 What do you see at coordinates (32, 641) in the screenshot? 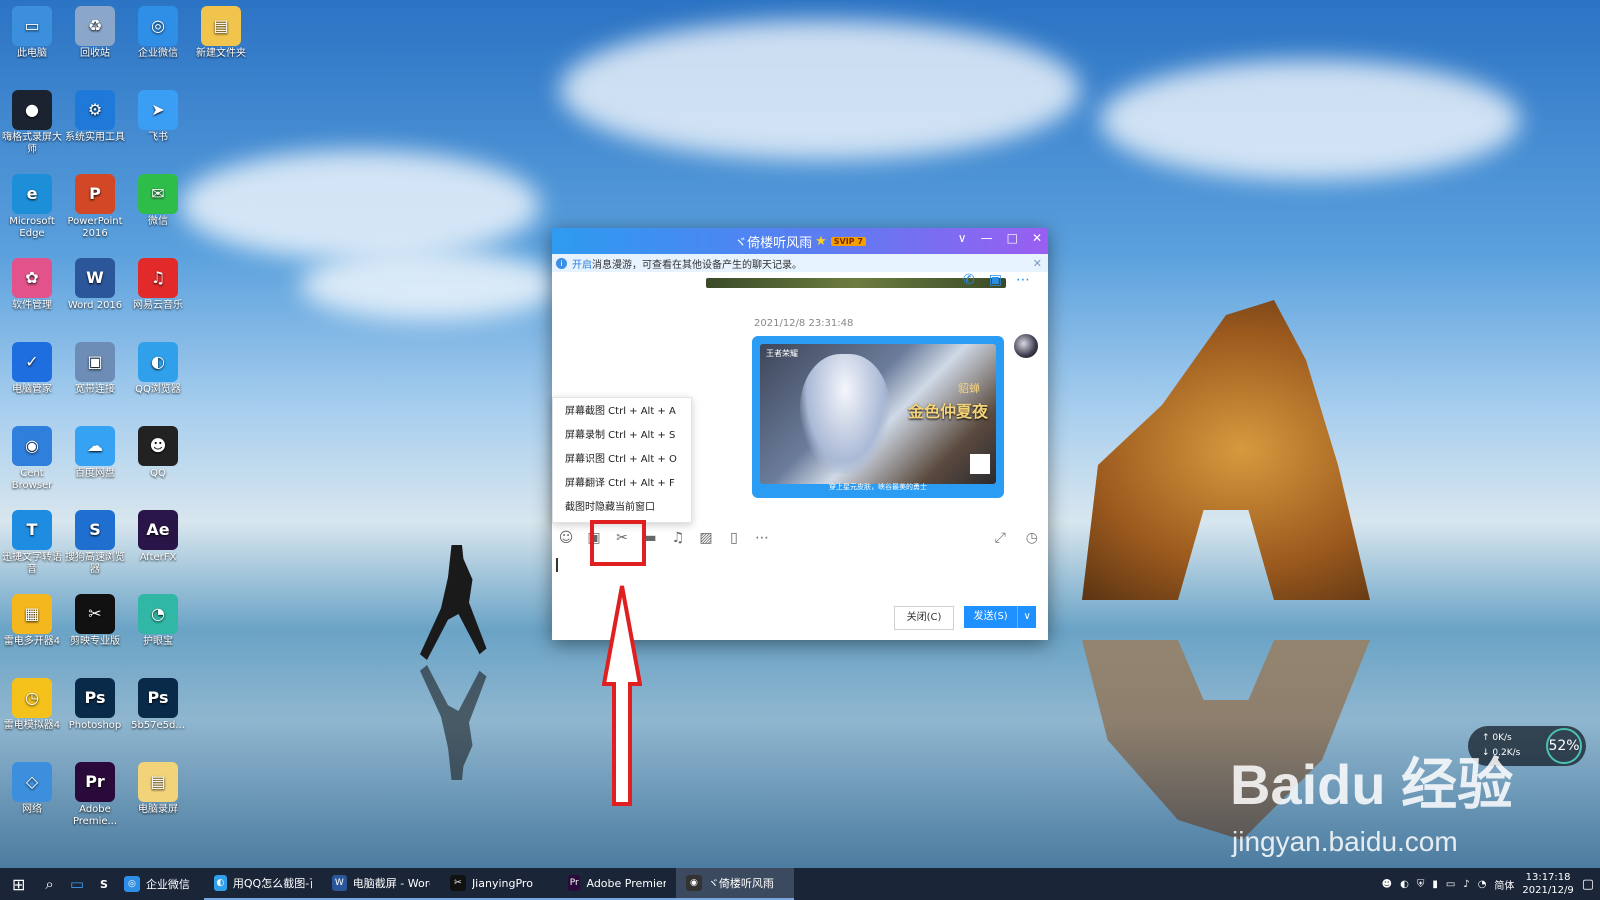
I see `desktop-icon-label: 雷电多开器4` at bounding box center [32, 641].